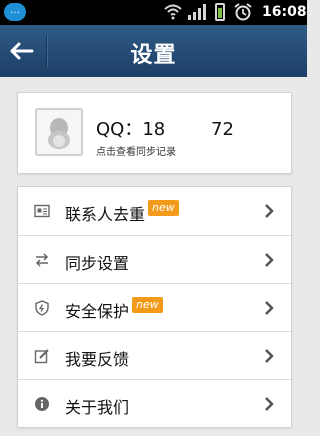 The image size is (320, 436). What do you see at coordinates (97, 407) in the screenshot?
I see `menu-item-label: 关于我们` at bounding box center [97, 407].